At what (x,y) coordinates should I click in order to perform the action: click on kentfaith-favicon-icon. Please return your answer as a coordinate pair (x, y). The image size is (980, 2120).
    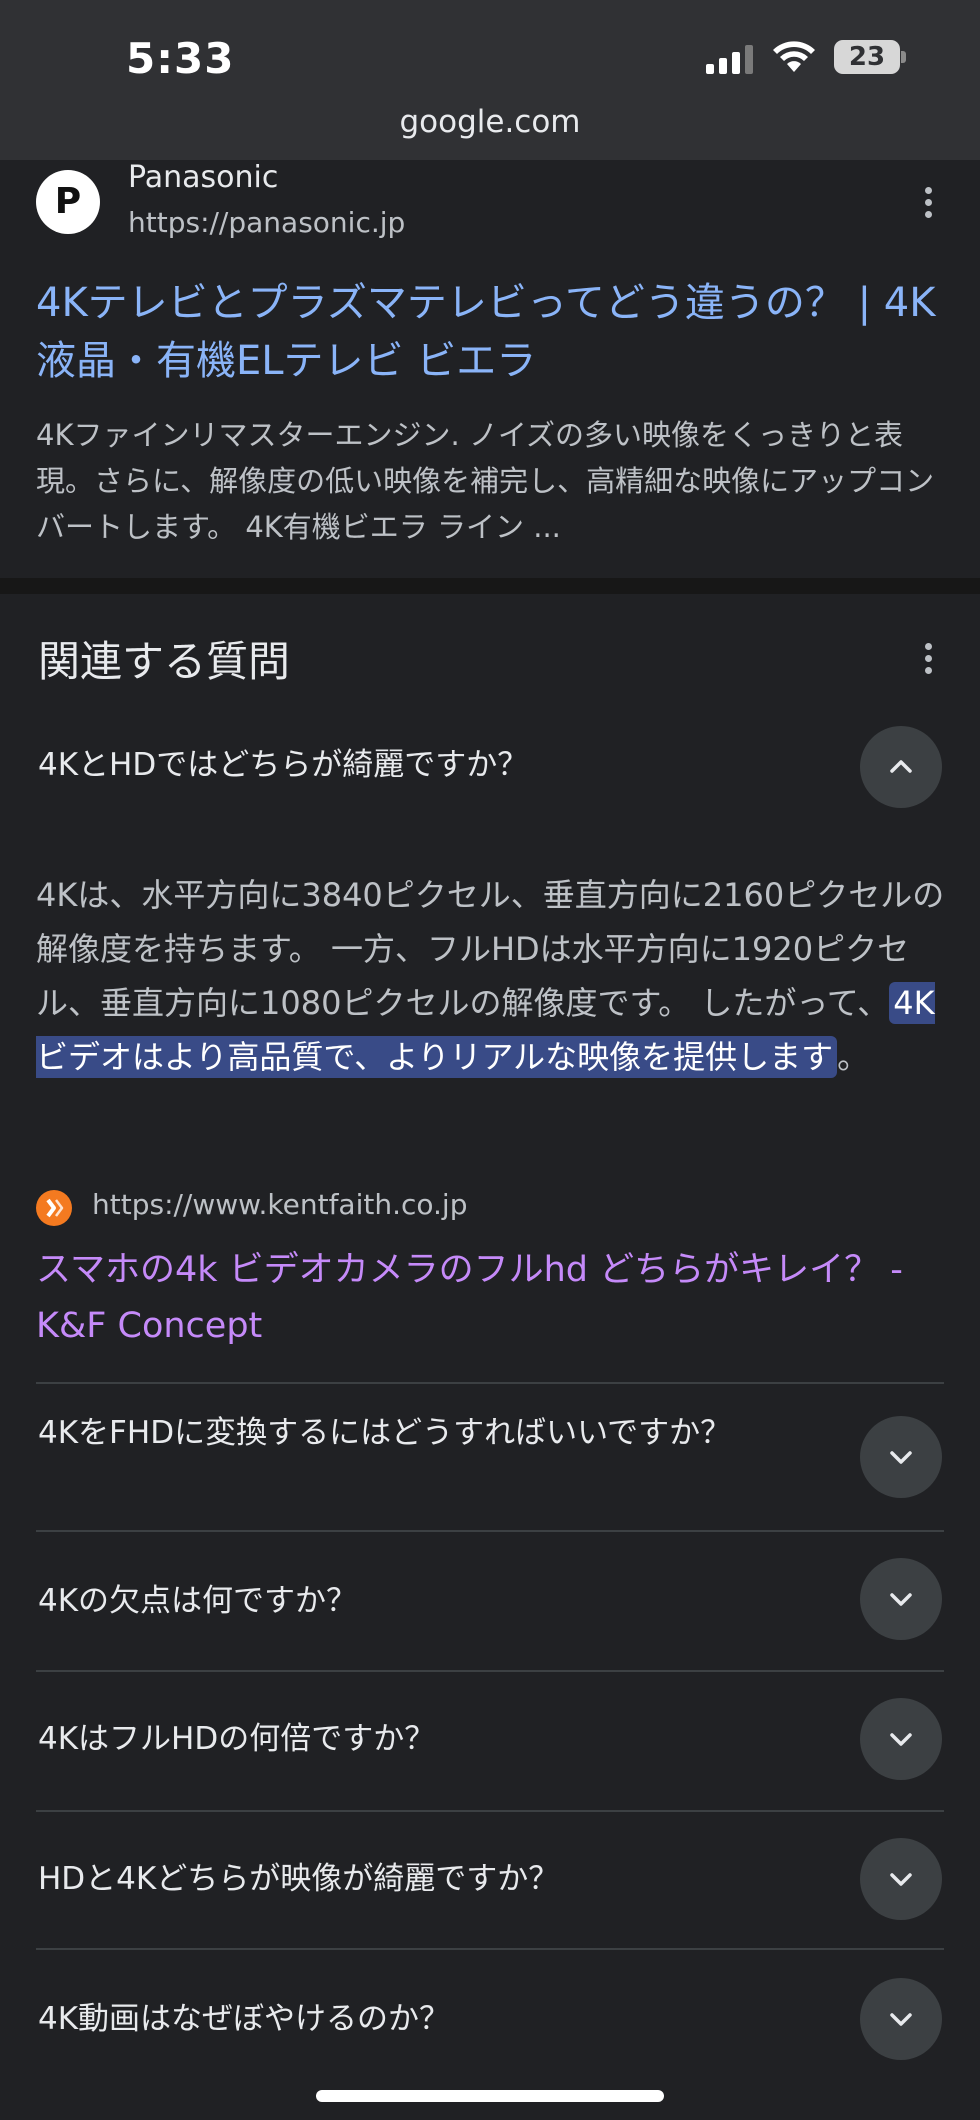
    Looking at the image, I should click on (54, 1208).